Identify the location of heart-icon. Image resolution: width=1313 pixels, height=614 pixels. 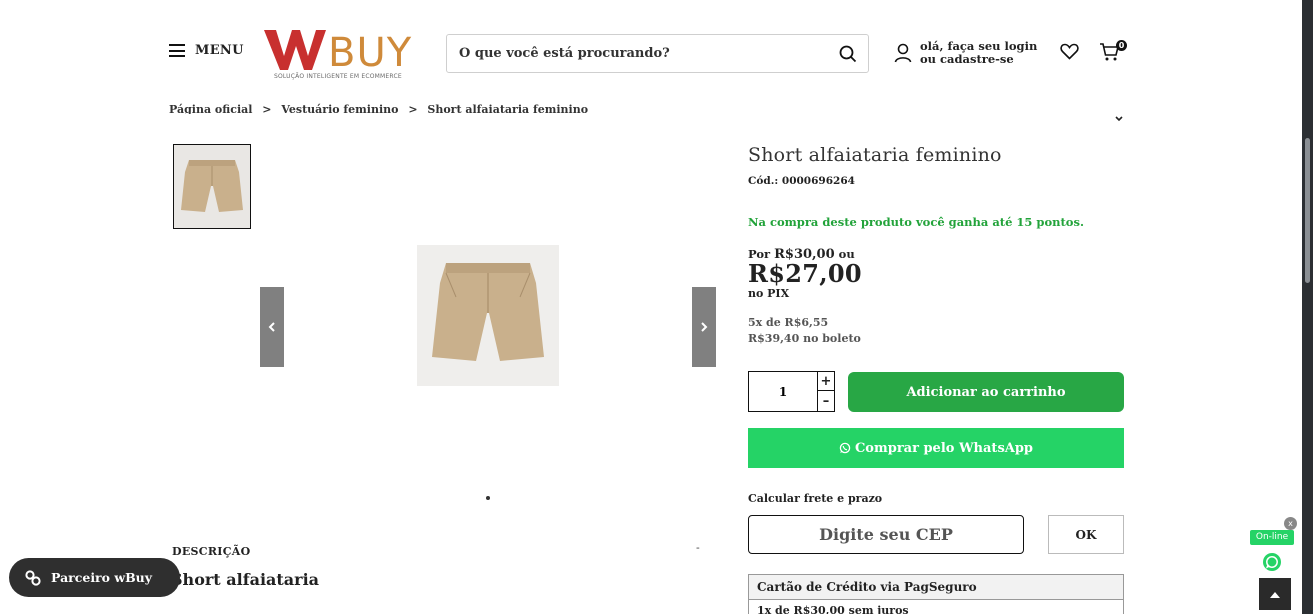
(1069, 53).